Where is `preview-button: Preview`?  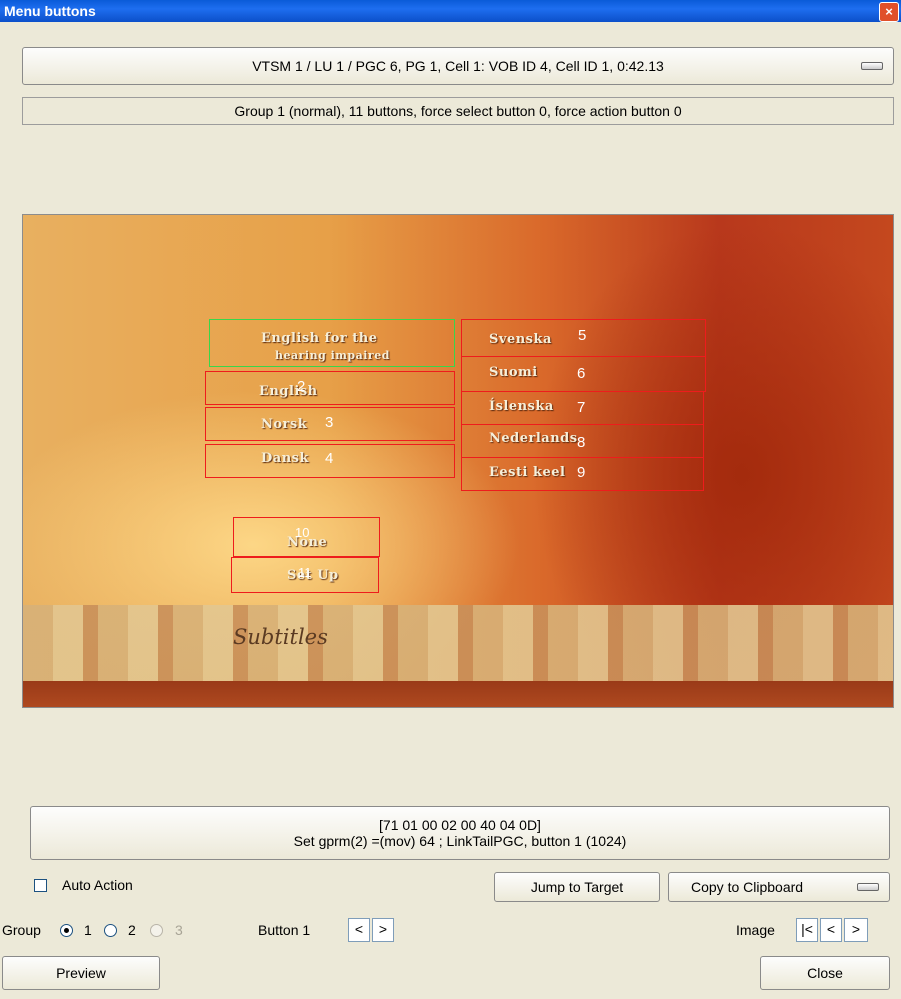
preview-button: Preview is located at coordinates (81, 973).